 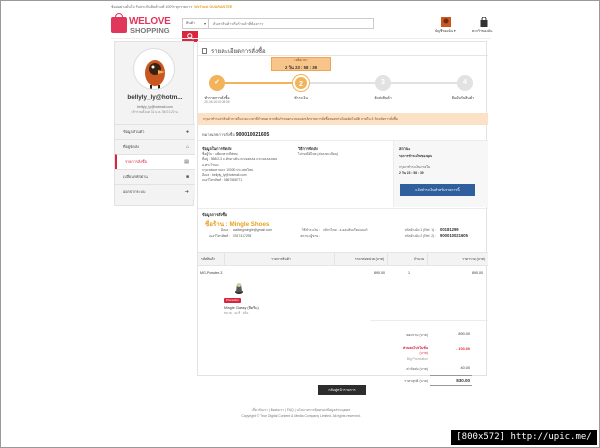 I want to click on deadline-value: 2 วัน 23 : 58 : 39, so click(x=411, y=173).